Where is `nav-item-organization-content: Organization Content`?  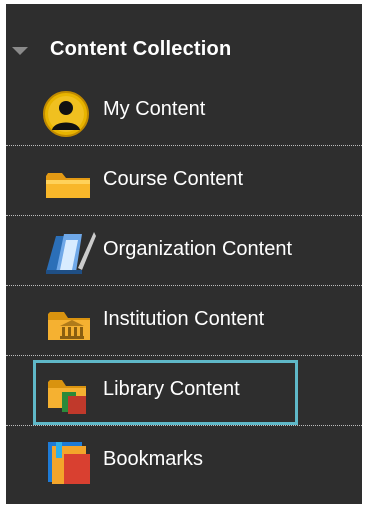
nav-item-organization-content: Organization Content is located at coordinates (184, 251).